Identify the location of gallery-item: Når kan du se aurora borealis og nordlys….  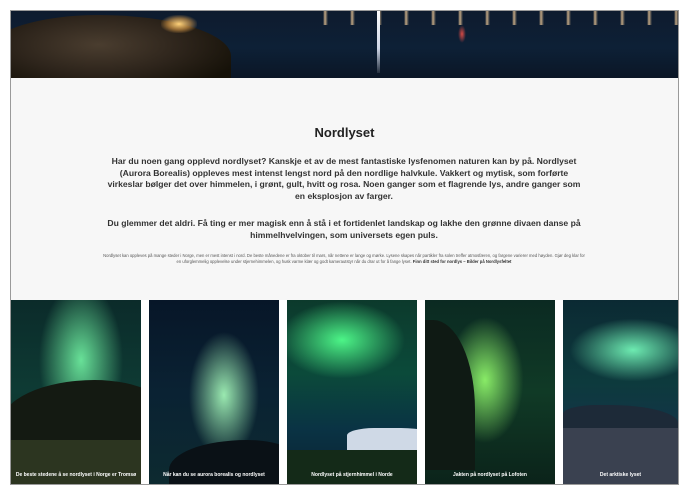
(214, 392).